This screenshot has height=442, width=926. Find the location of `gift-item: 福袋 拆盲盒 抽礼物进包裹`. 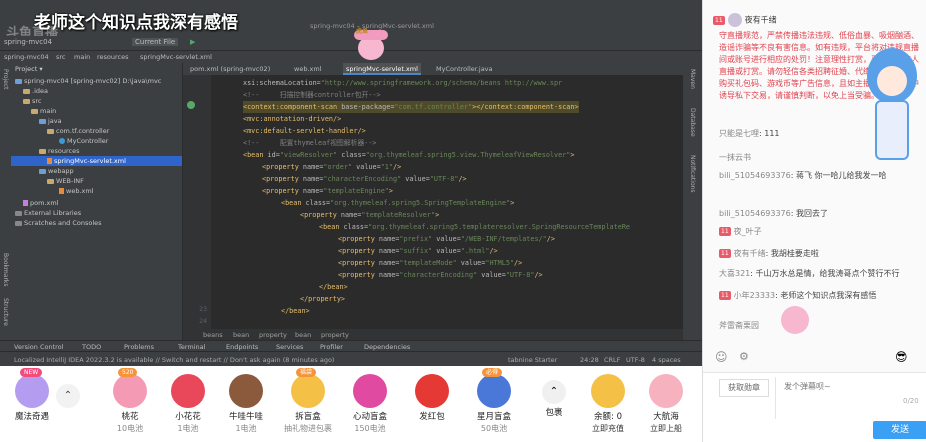

gift-item: 福袋 拆盲盒 抽礼物进包裹 is located at coordinates (308, 405).